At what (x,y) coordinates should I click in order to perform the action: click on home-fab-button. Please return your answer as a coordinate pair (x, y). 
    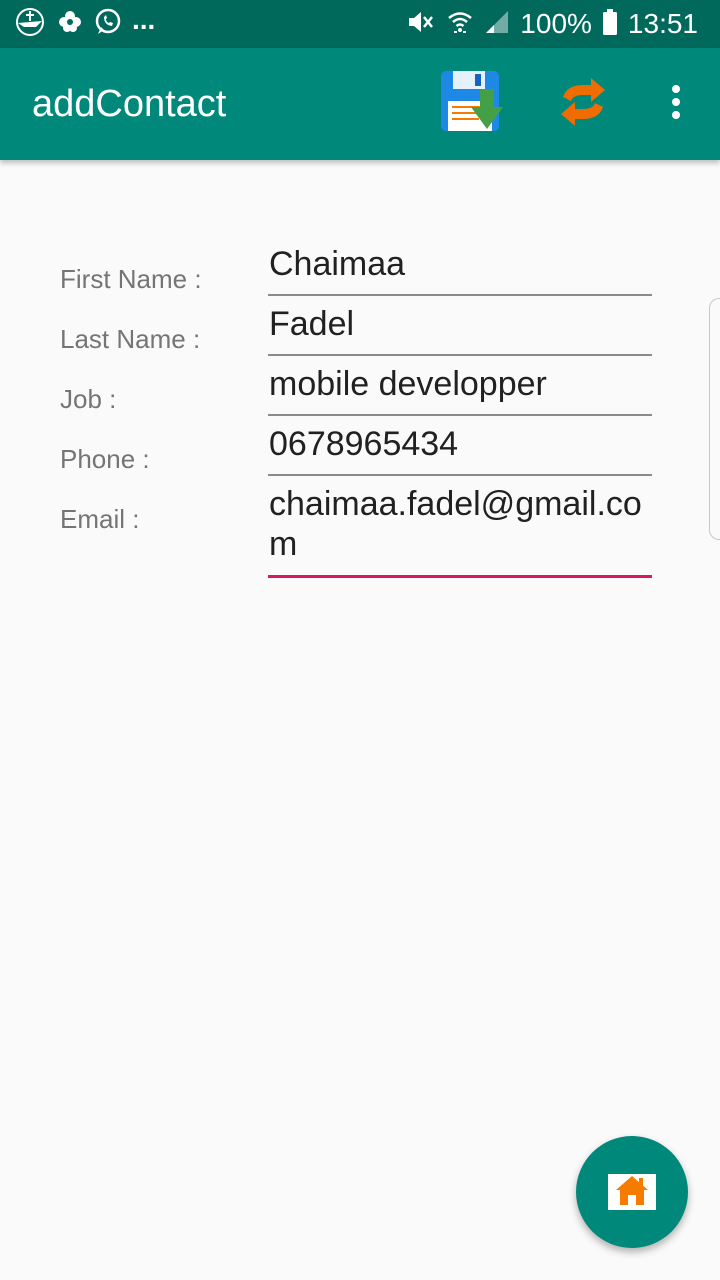
    Looking at the image, I should click on (632, 1192).